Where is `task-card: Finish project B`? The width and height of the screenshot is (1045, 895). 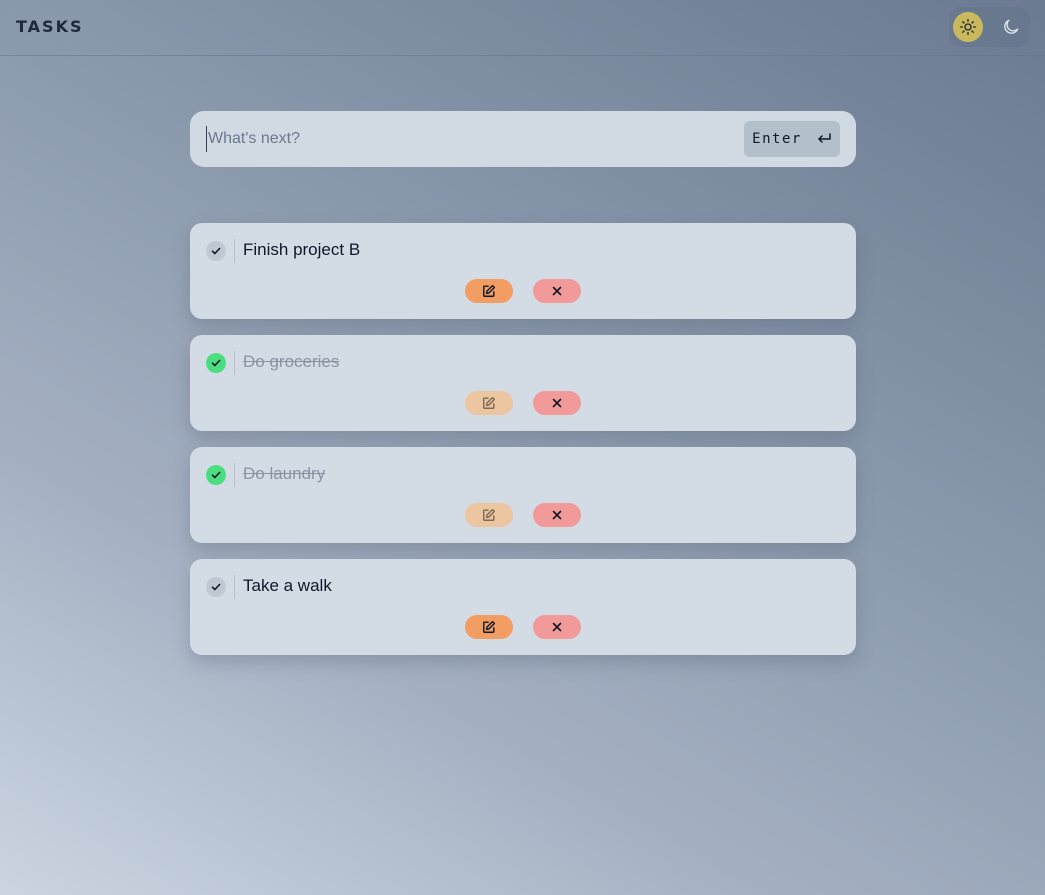 task-card: Finish project B is located at coordinates (523, 271).